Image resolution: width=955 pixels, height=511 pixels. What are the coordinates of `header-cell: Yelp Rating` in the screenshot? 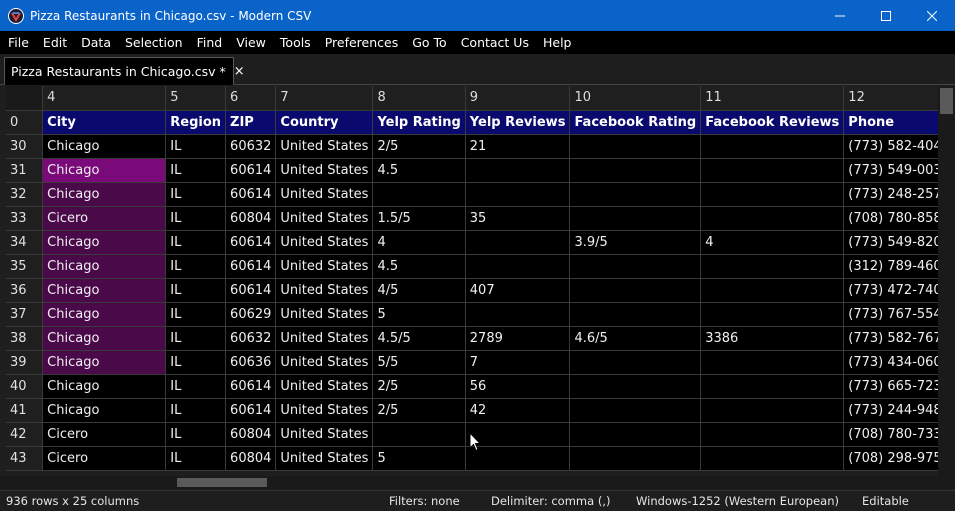 It's located at (419, 122).